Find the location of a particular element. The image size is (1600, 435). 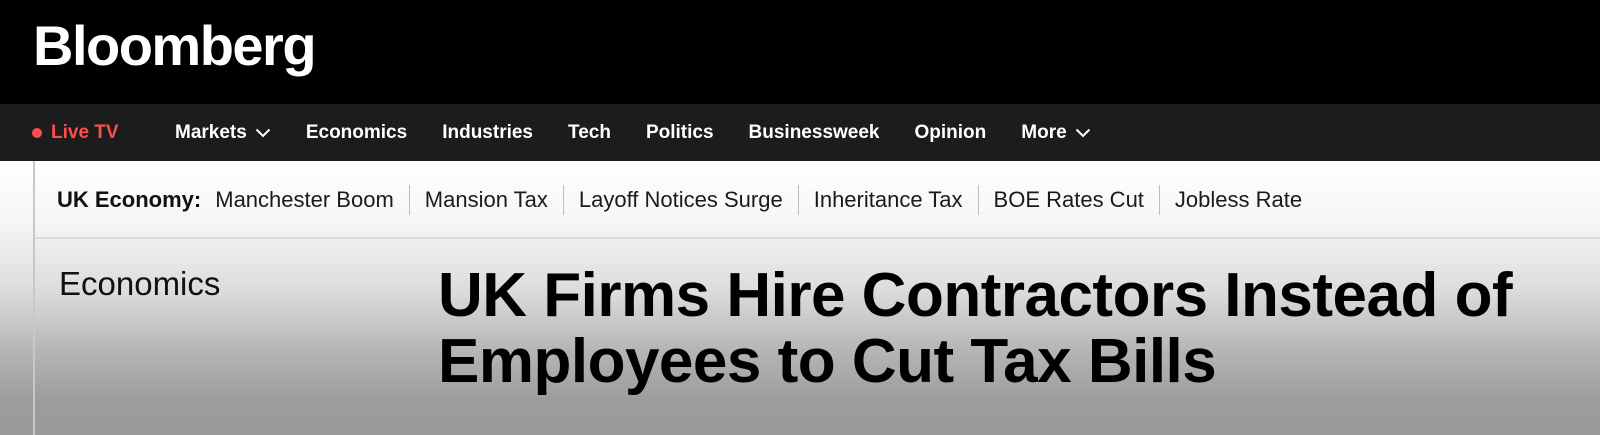

nav-item-label: Industries is located at coordinates (488, 132).